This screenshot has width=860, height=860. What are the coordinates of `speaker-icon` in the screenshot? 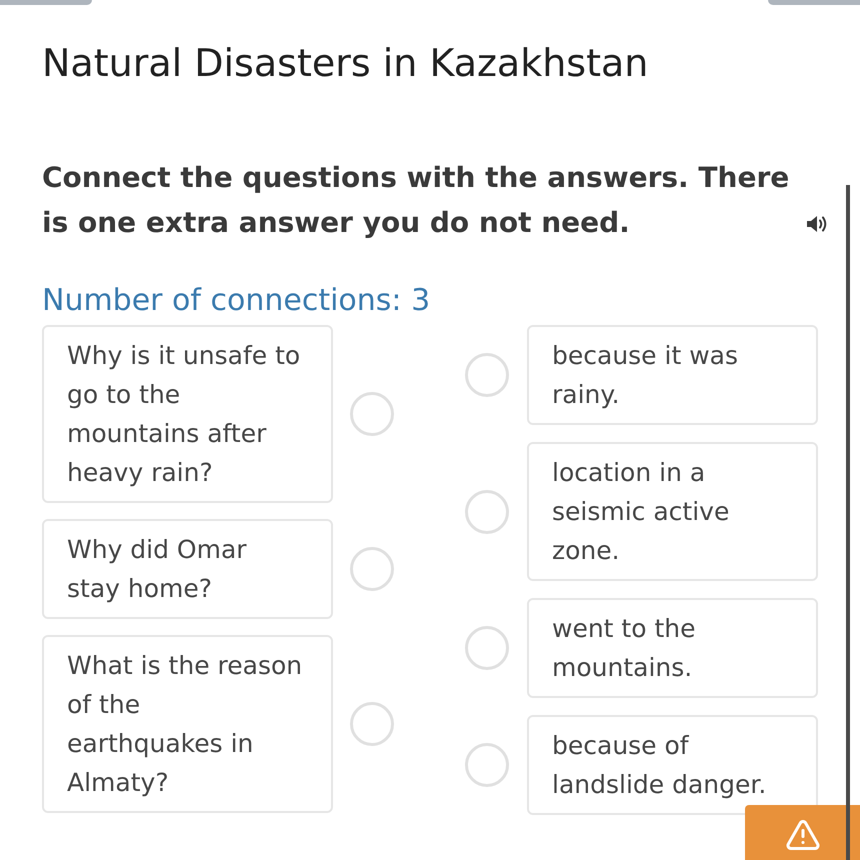 It's located at (817, 224).